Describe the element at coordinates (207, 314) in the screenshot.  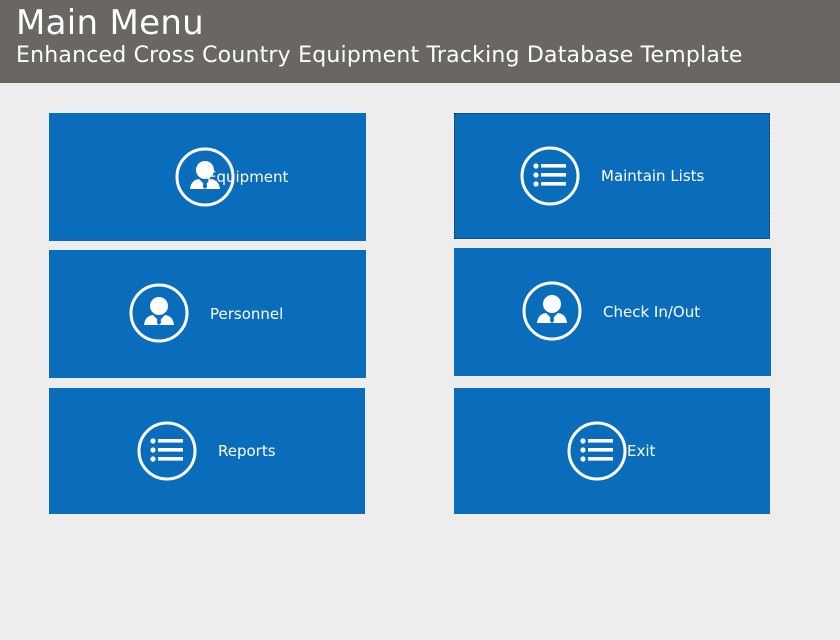
I see `personnel-button: Personnel` at that location.